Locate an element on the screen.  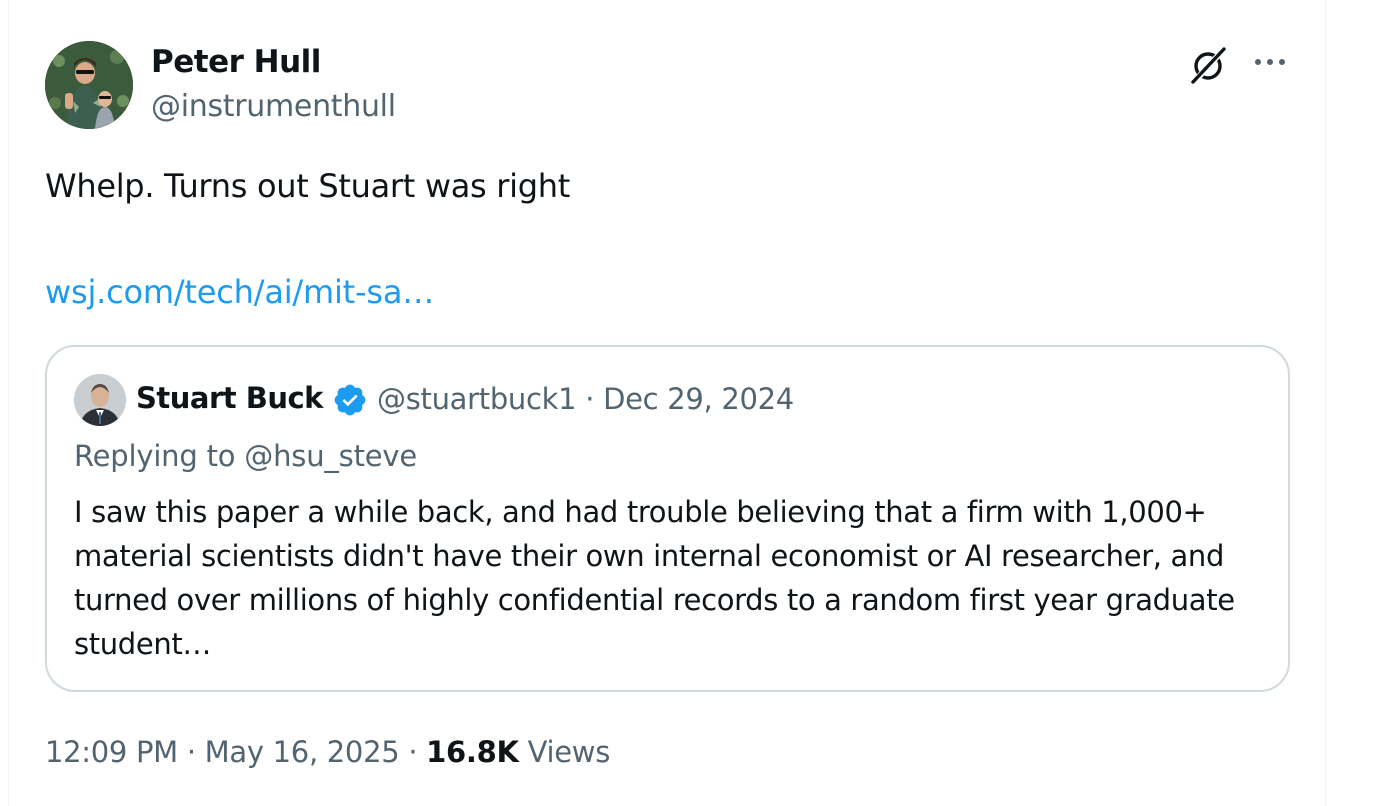
tweet-footer: 12:09 PM · May 16, 2025 · 16.8K Views is located at coordinates (327, 752).